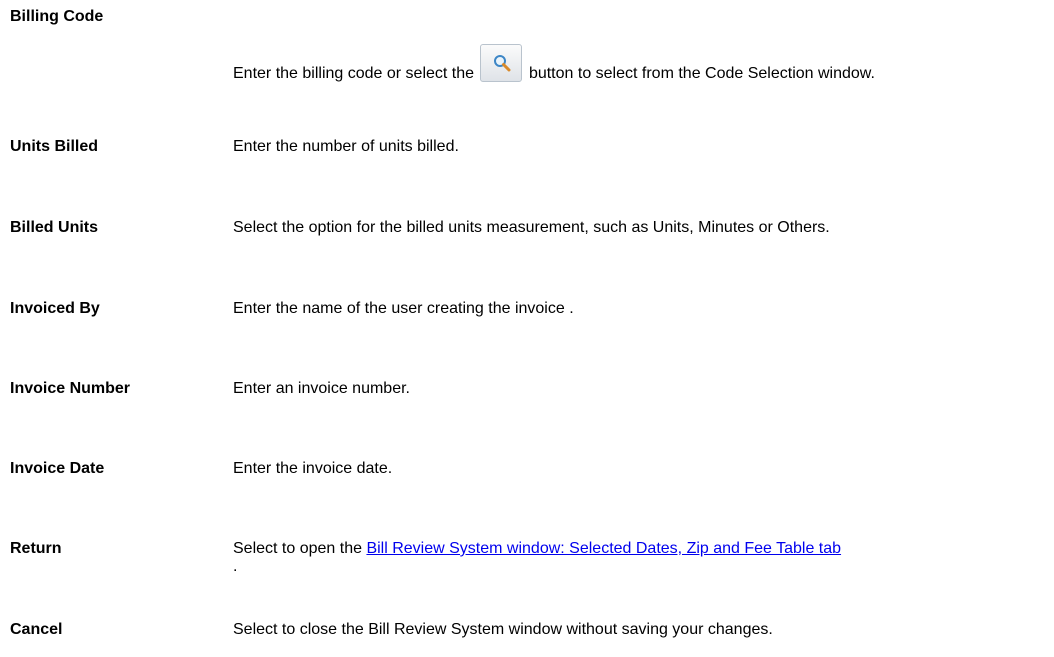 This screenshot has width=1054, height=657. What do you see at coordinates (321, 388) in the screenshot?
I see `desc-invoice-number: Enter an invoice number.` at bounding box center [321, 388].